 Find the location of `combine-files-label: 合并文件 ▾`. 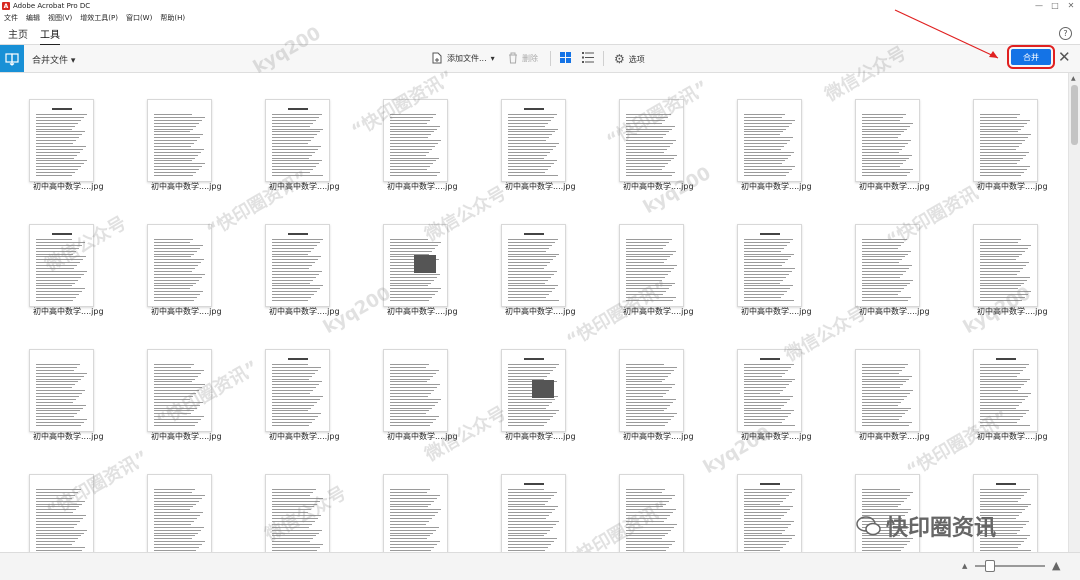

combine-files-label: 合并文件 ▾ is located at coordinates (53, 59).